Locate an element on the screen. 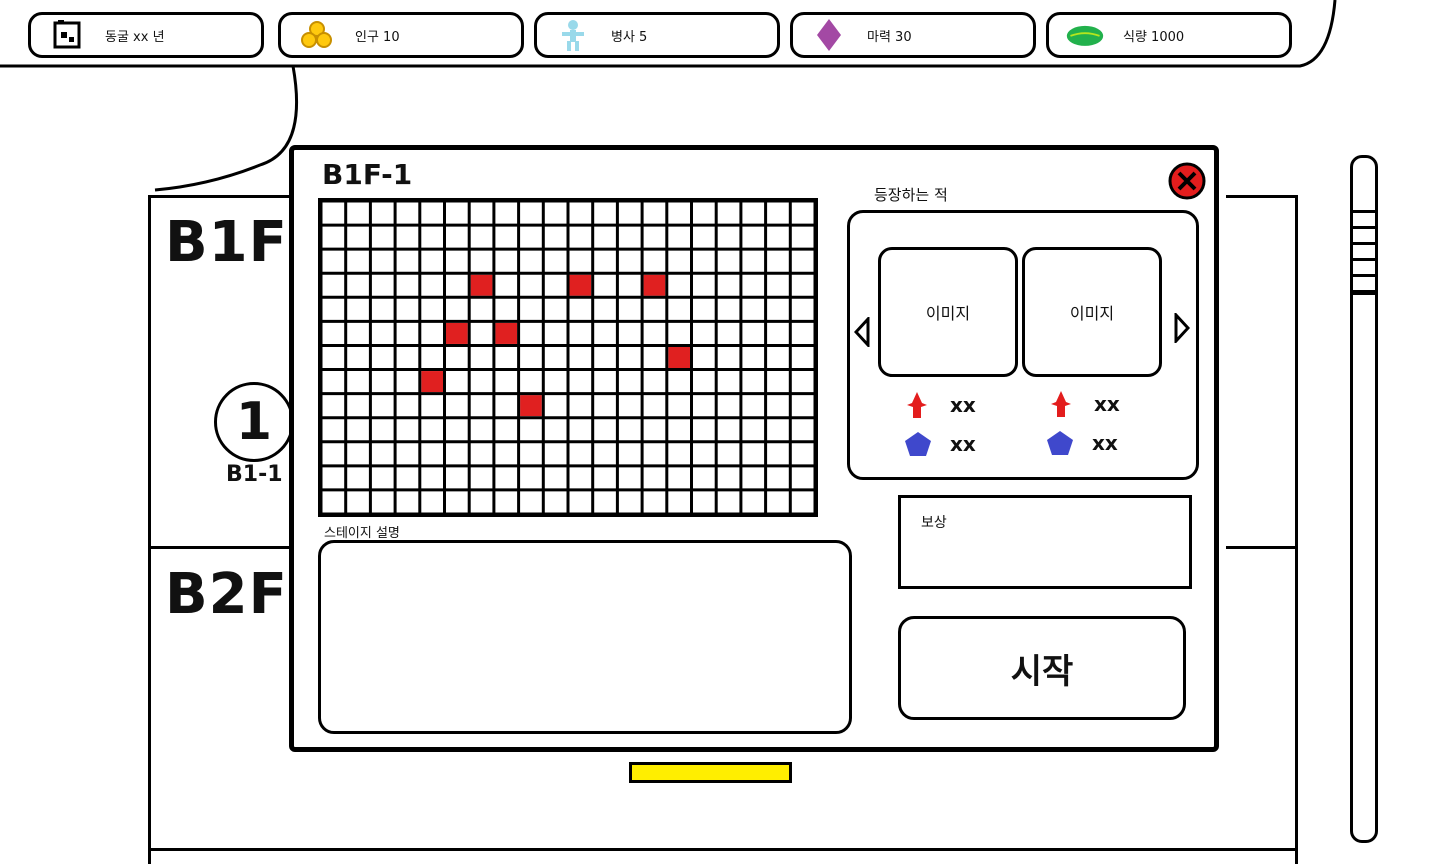 The width and height of the screenshot is (1438, 864). close-icon is located at coordinates (1187, 181).